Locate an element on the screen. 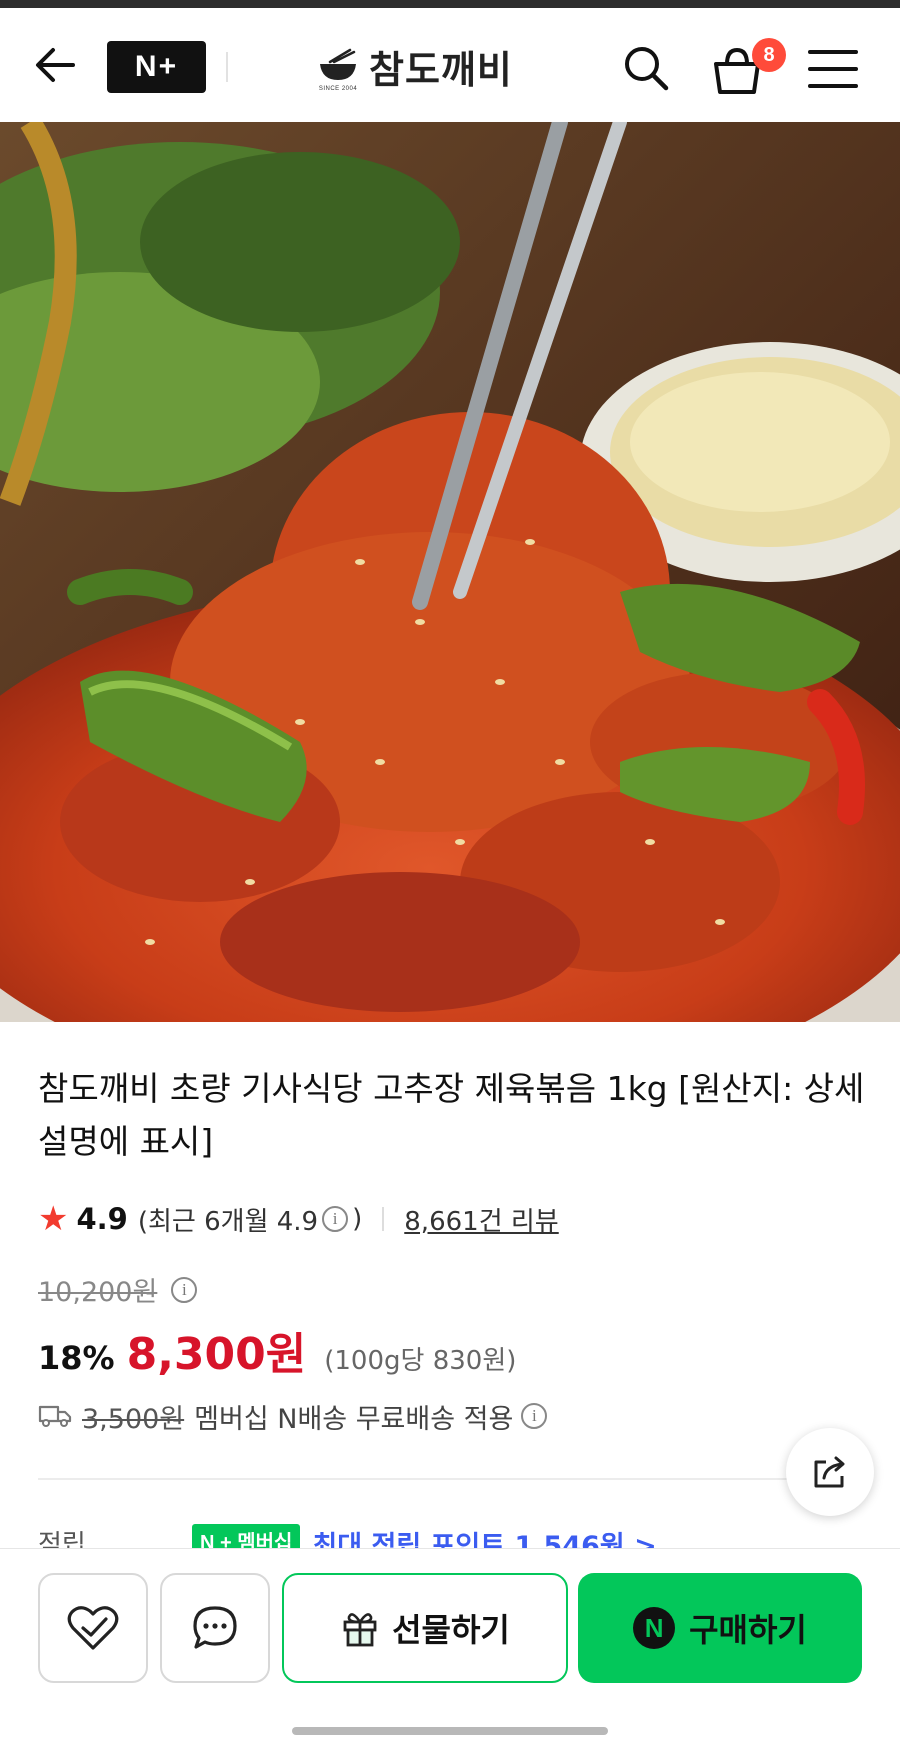 This screenshot has height=1743, width=900. menu-button is located at coordinates (833, 69).